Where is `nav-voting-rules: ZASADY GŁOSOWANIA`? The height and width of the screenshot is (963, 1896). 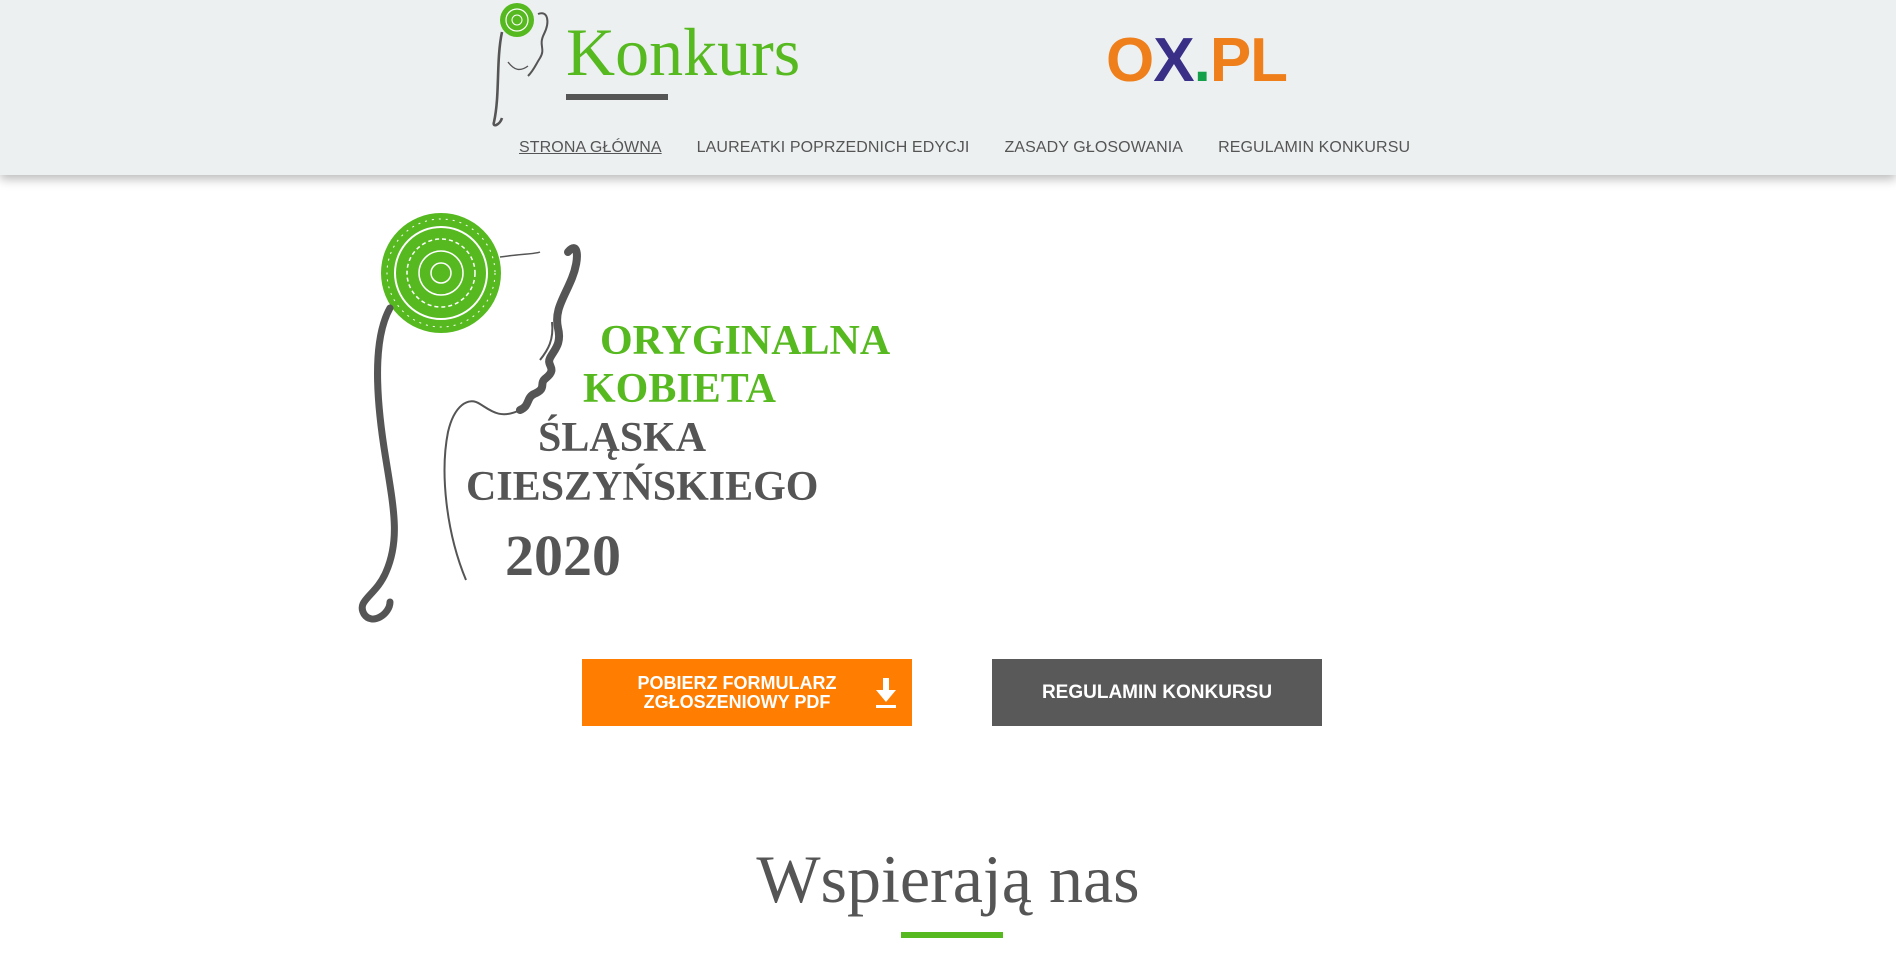
nav-voting-rules: ZASADY GŁOSOWANIA is located at coordinates (1093, 148).